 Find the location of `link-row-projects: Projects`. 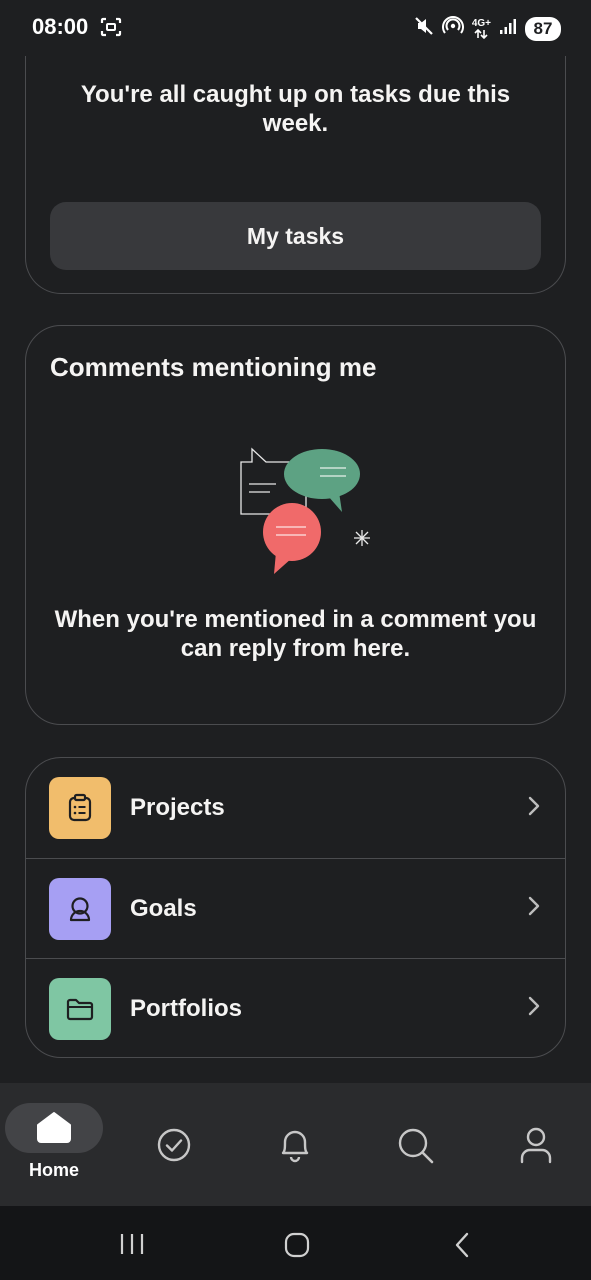

link-row-projects: Projects is located at coordinates (295, 808).